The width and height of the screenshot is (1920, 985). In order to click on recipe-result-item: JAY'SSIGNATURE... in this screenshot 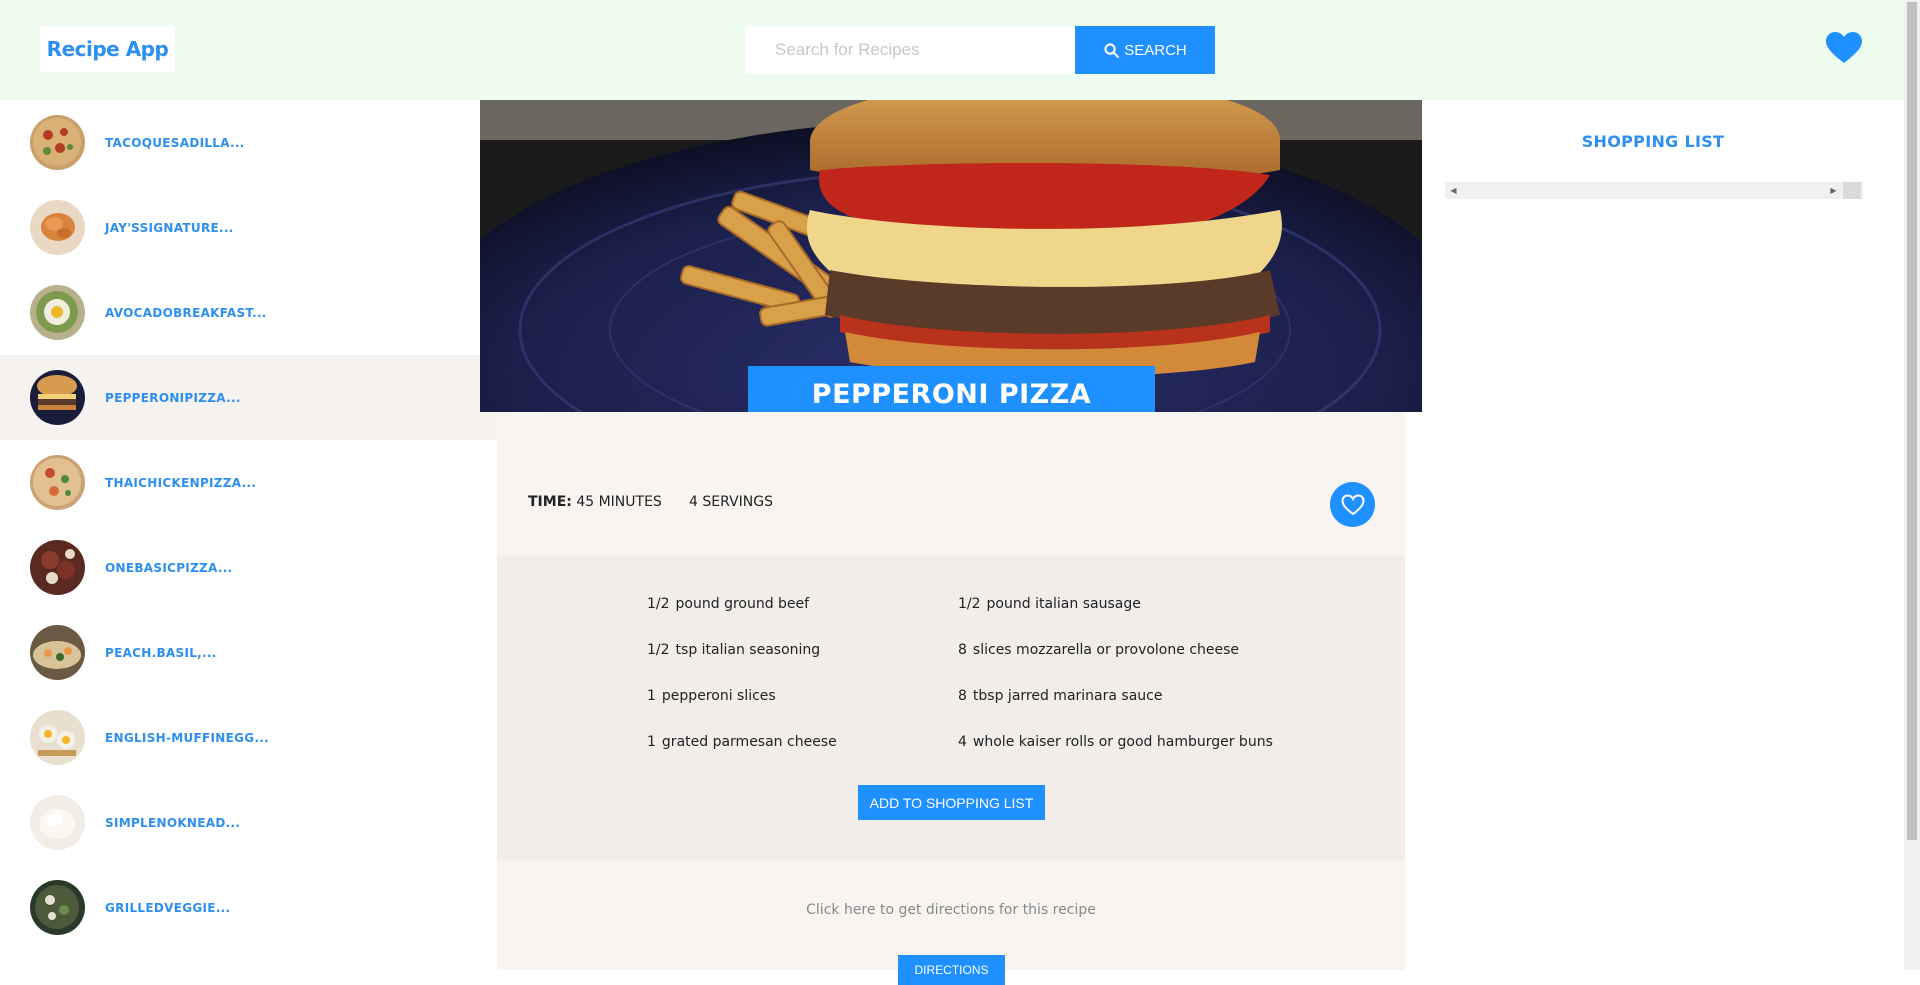, I will do `click(248, 227)`.